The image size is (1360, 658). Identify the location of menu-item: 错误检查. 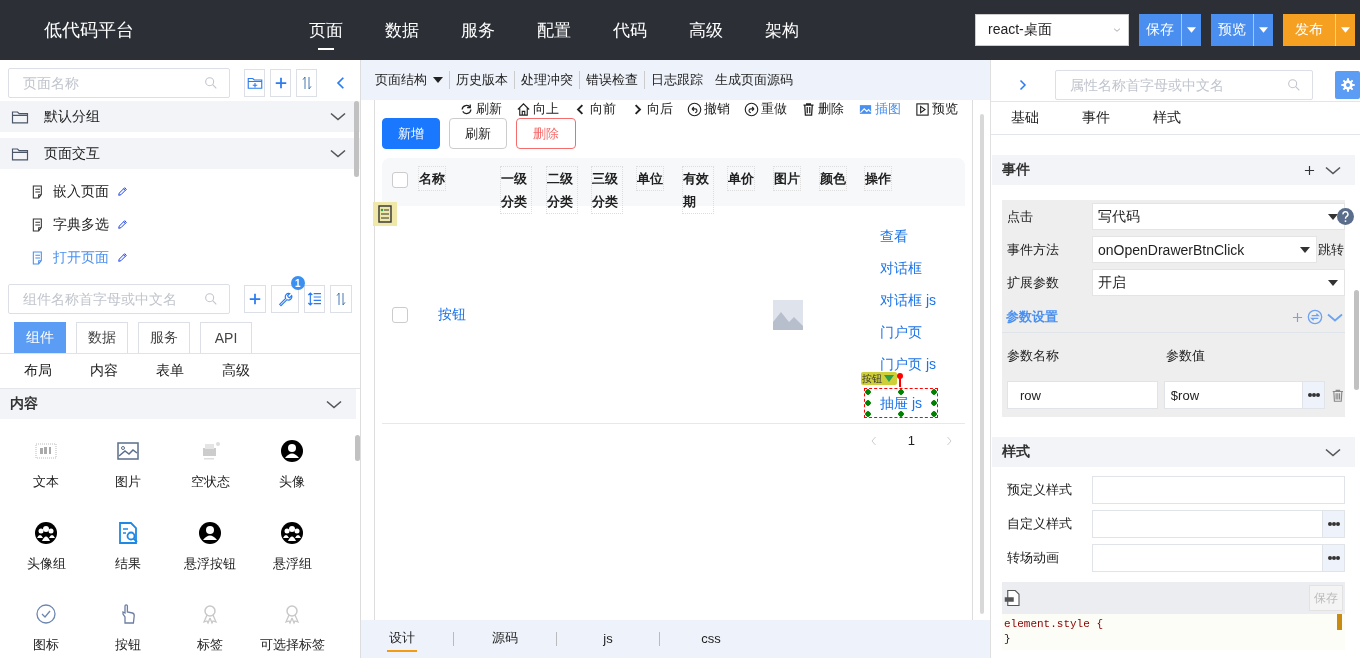
(612, 80).